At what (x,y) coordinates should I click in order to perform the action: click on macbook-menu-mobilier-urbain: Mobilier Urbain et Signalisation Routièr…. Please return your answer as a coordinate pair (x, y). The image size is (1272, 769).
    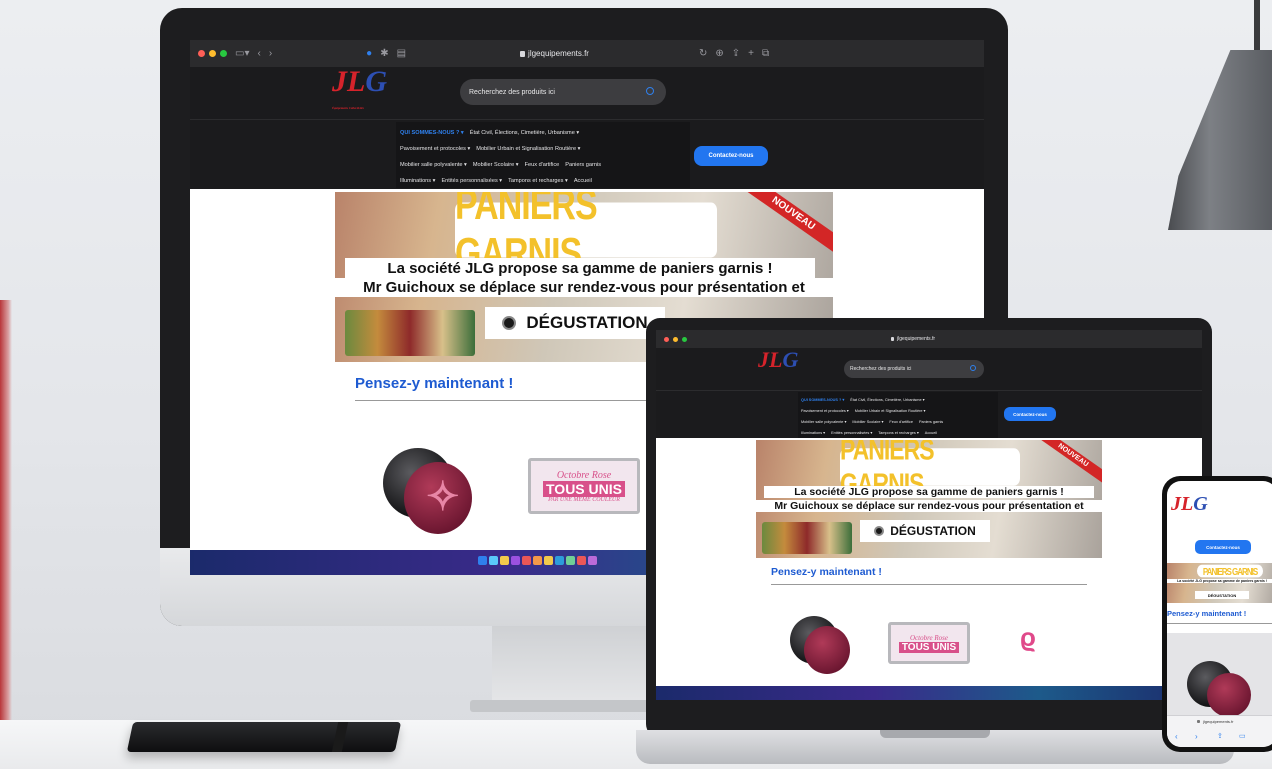
    Looking at the image, I should click on (890, 410).